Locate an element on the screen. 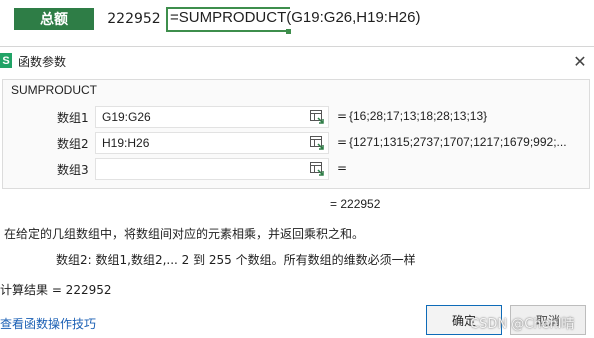 This screenshot has height=338, width=594. argument-row: 数组1 G19:G26 = {16;28;17;13;18;28;13;13} is located at coordinates (297, 117).